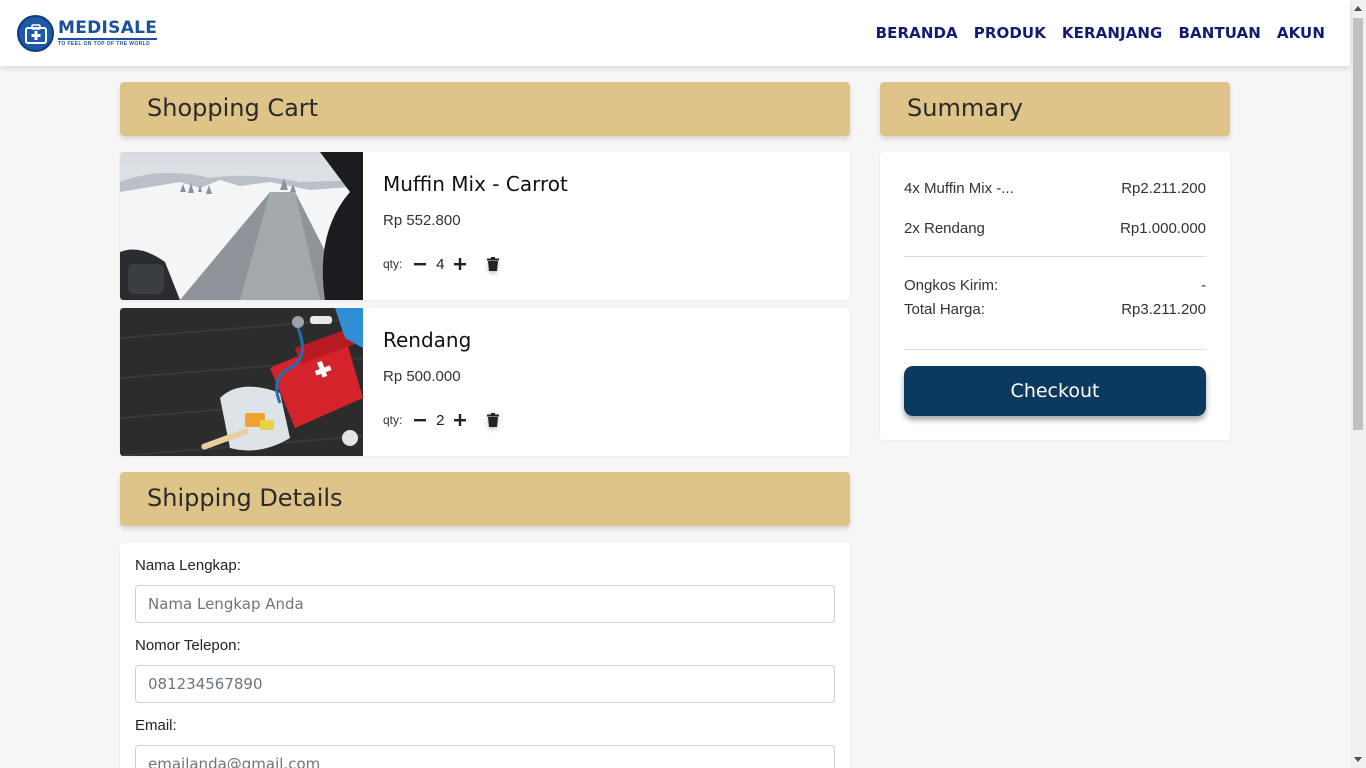 This screenshot has width=1366, height=768. I want to click on medical-kit-logo-icon, so click(35, 33).